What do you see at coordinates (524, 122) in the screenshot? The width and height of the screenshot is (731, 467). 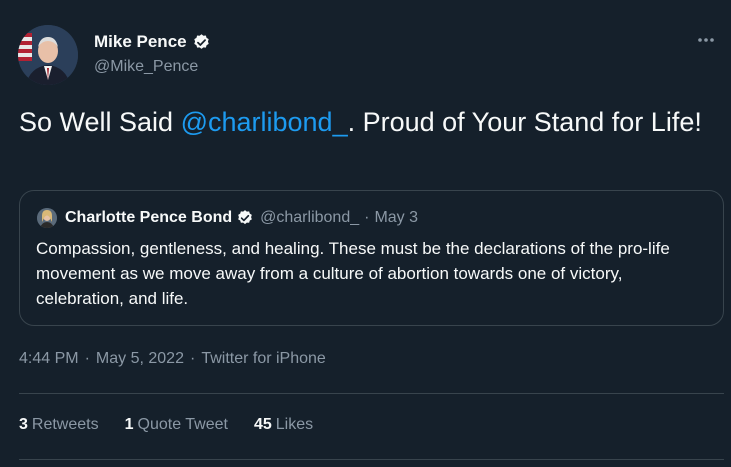 I see `tweet-text-after: . Proud of Your Stand for Life!` at bounding box center [524, 122].